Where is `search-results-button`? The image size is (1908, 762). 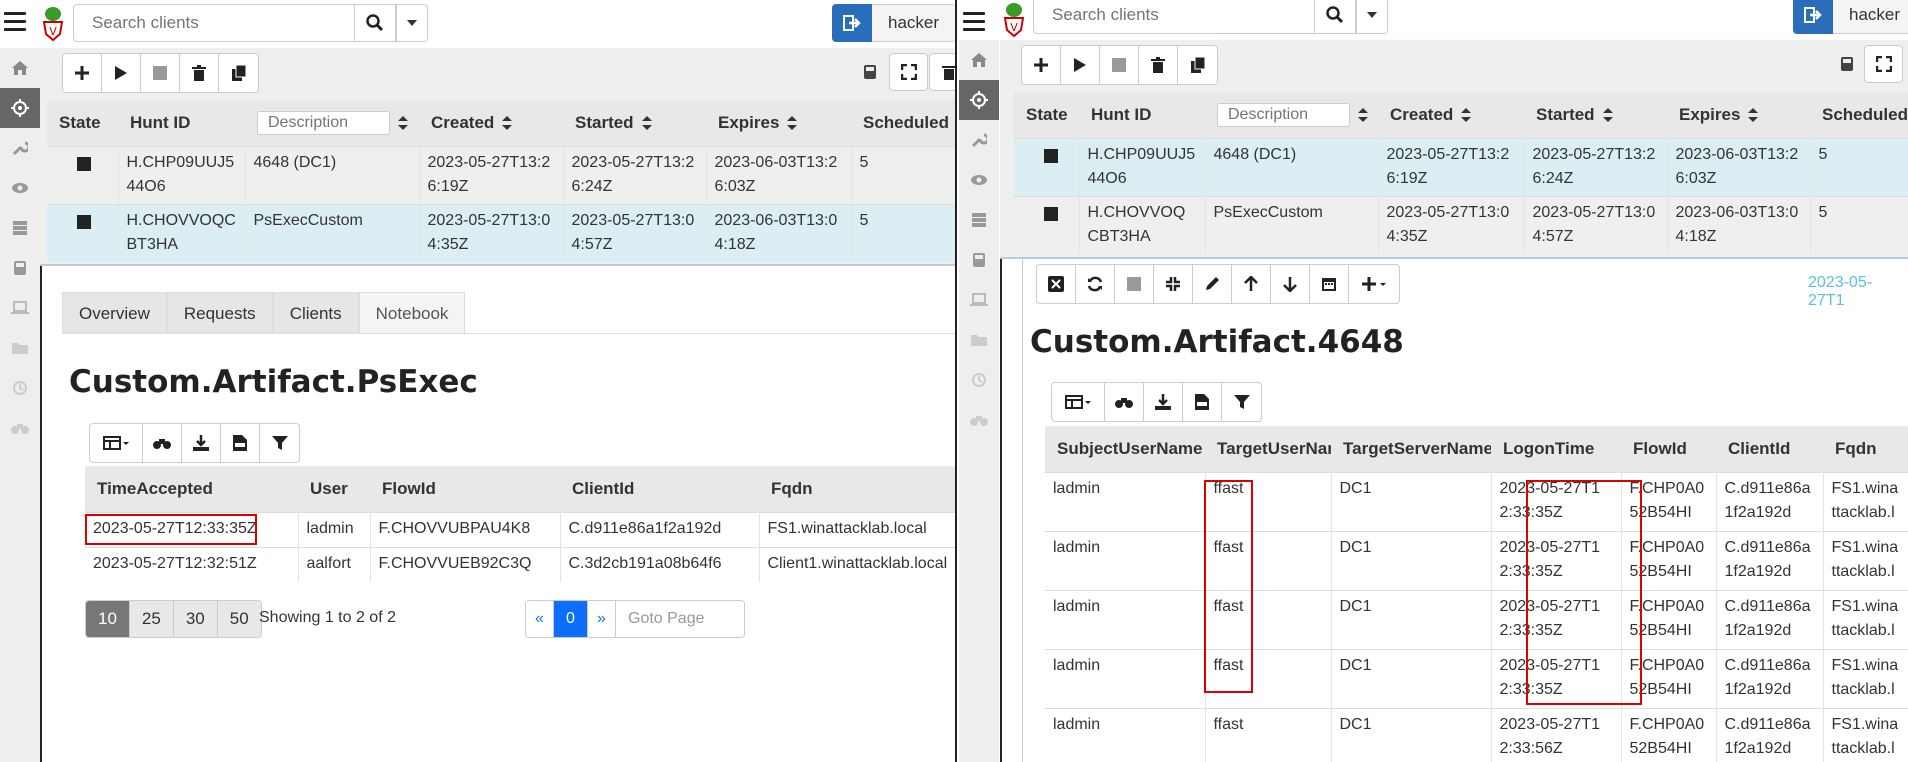
search-results-button is located at coordinates (1124, 402).